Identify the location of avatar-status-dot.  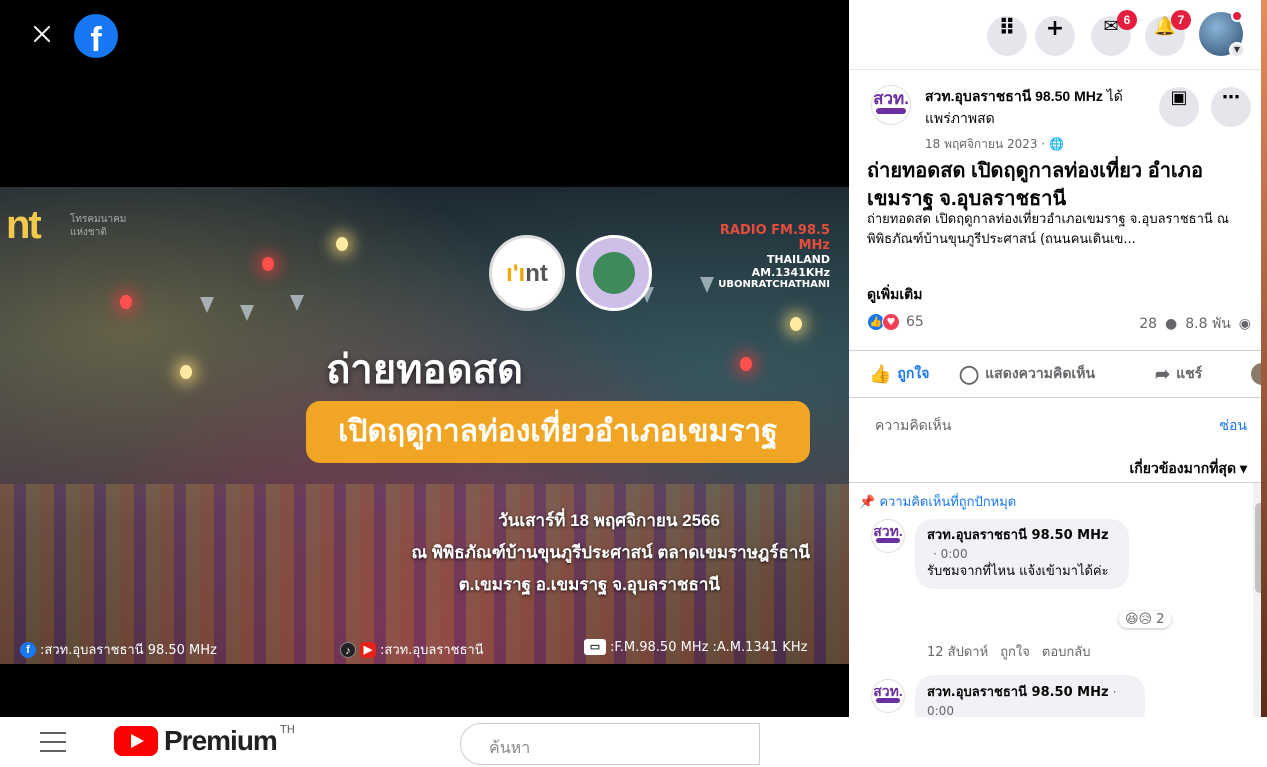
(1237, 16).